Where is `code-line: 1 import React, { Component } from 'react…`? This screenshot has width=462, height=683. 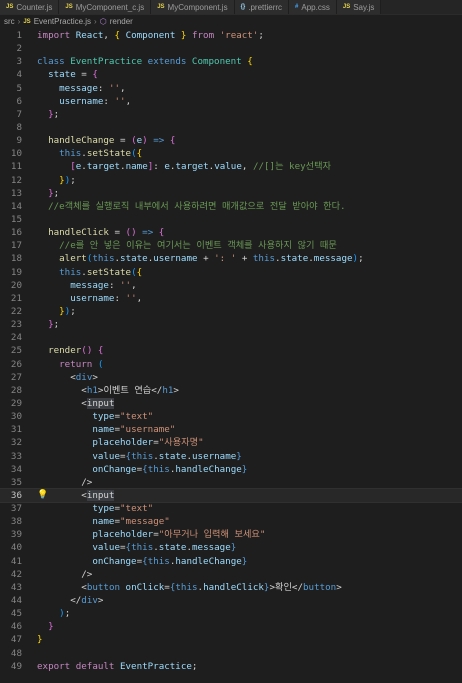
code-line: 1 import React, { Component } from 'react… is located at coordinates (231, 35).